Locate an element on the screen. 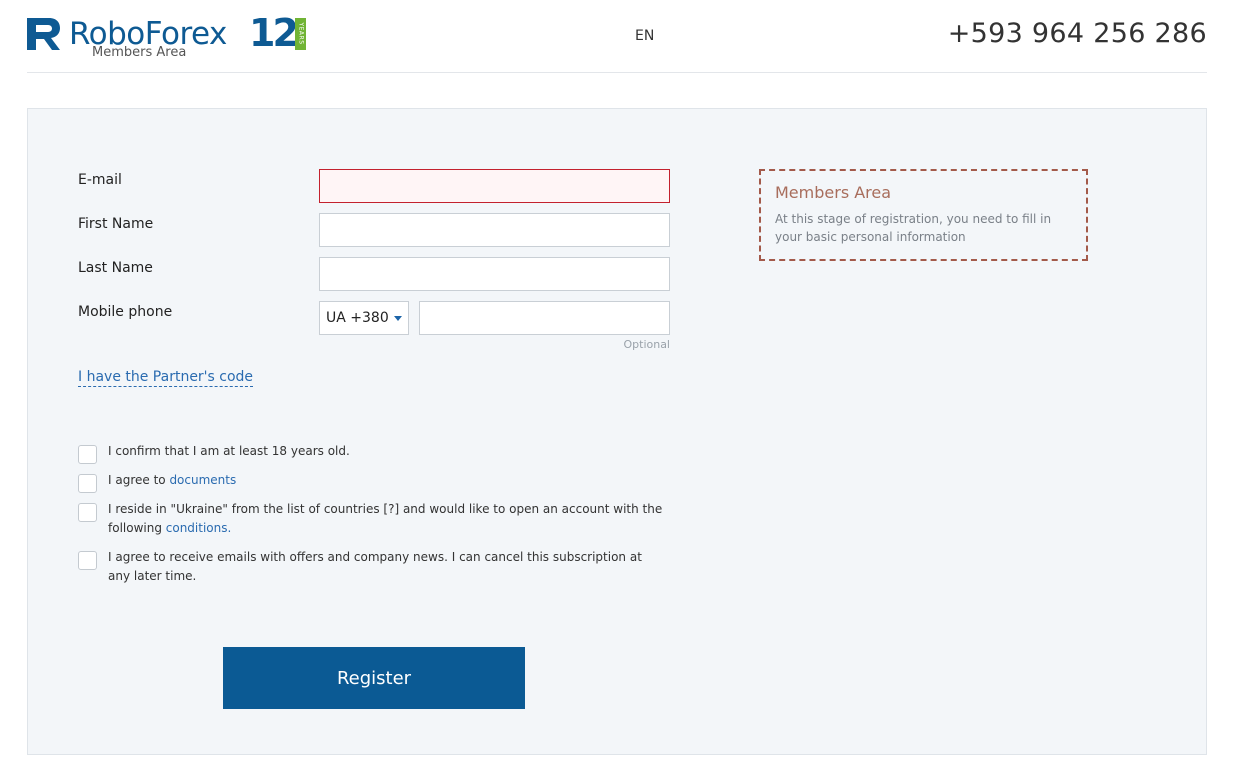  residence-text-end: . is located at coordinates (229, 528).